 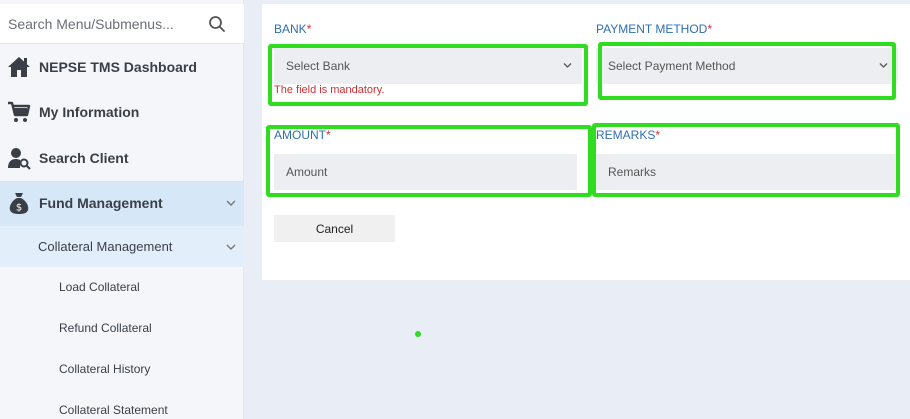 I want to click on sidebar-item-search-client: Search Client, so click(x=122, y=158).